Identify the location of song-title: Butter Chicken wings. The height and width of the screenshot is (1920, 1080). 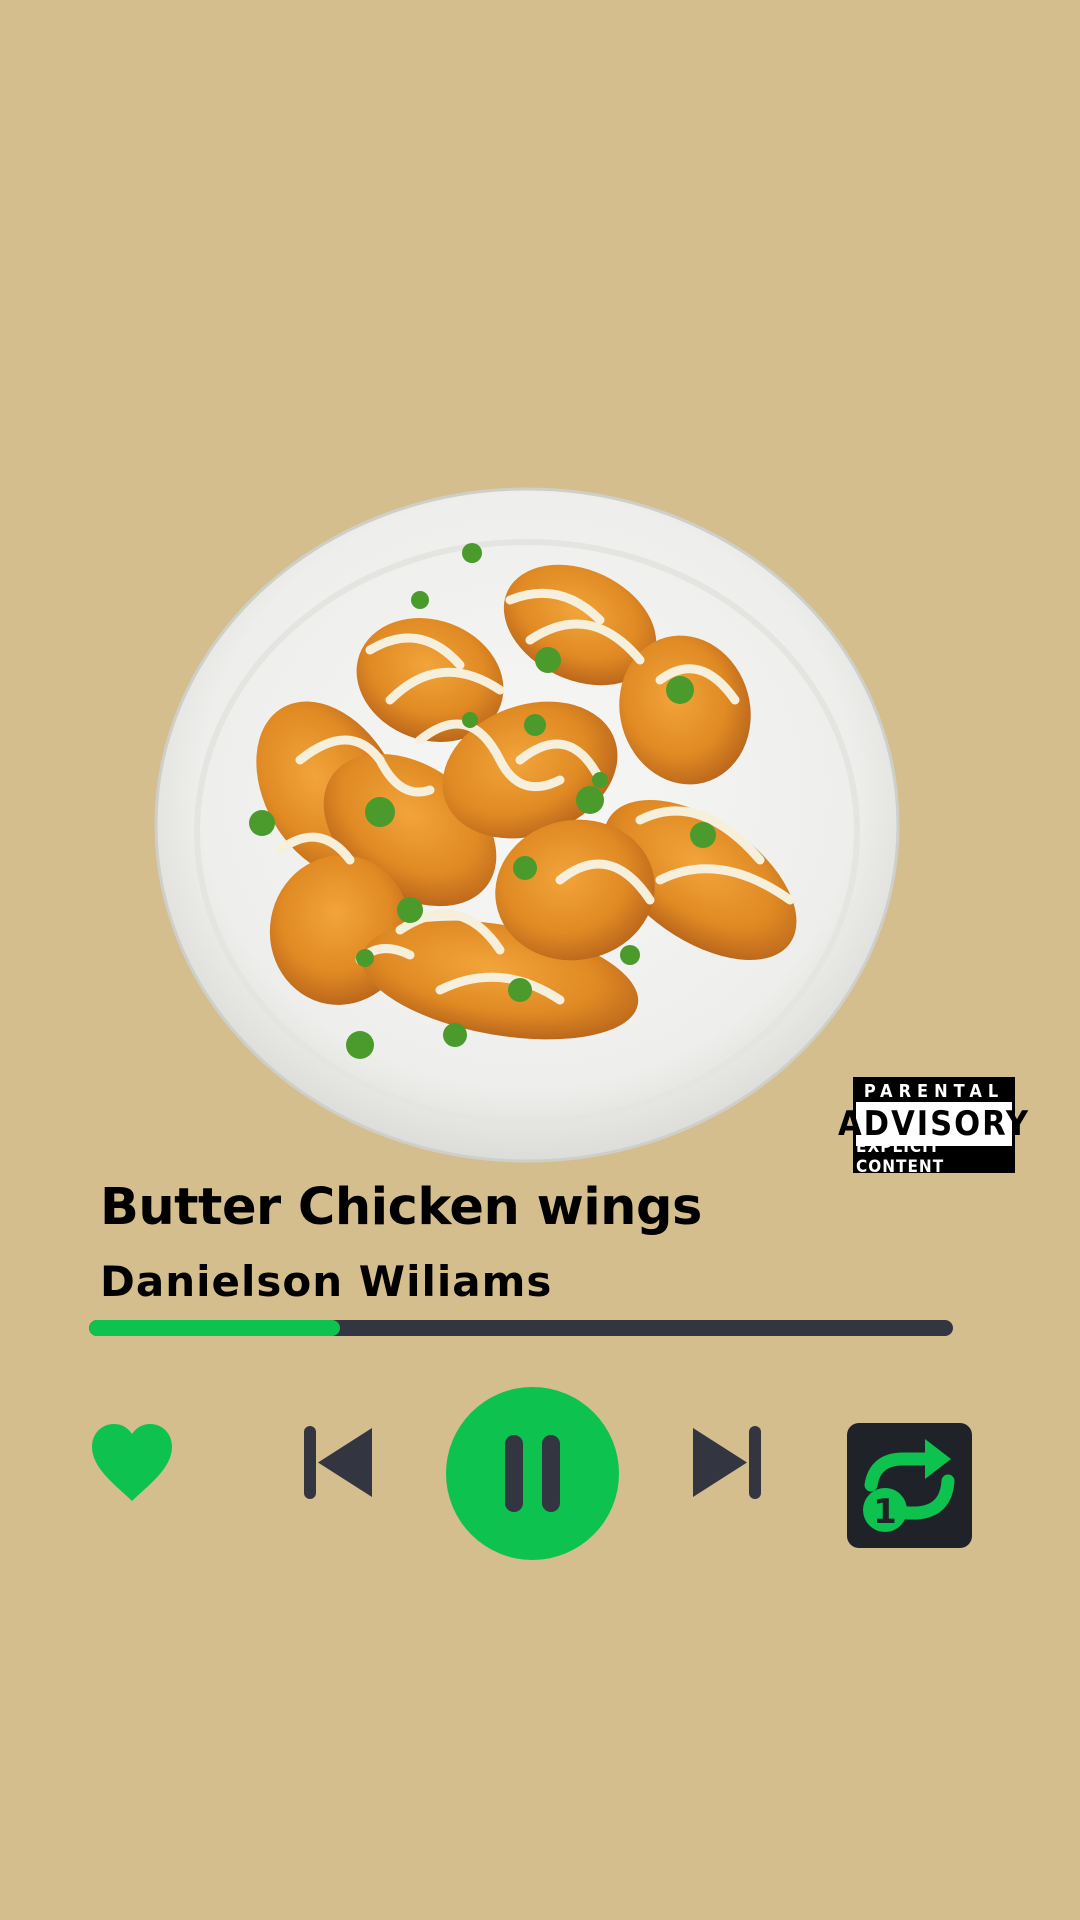
(401, 1207).